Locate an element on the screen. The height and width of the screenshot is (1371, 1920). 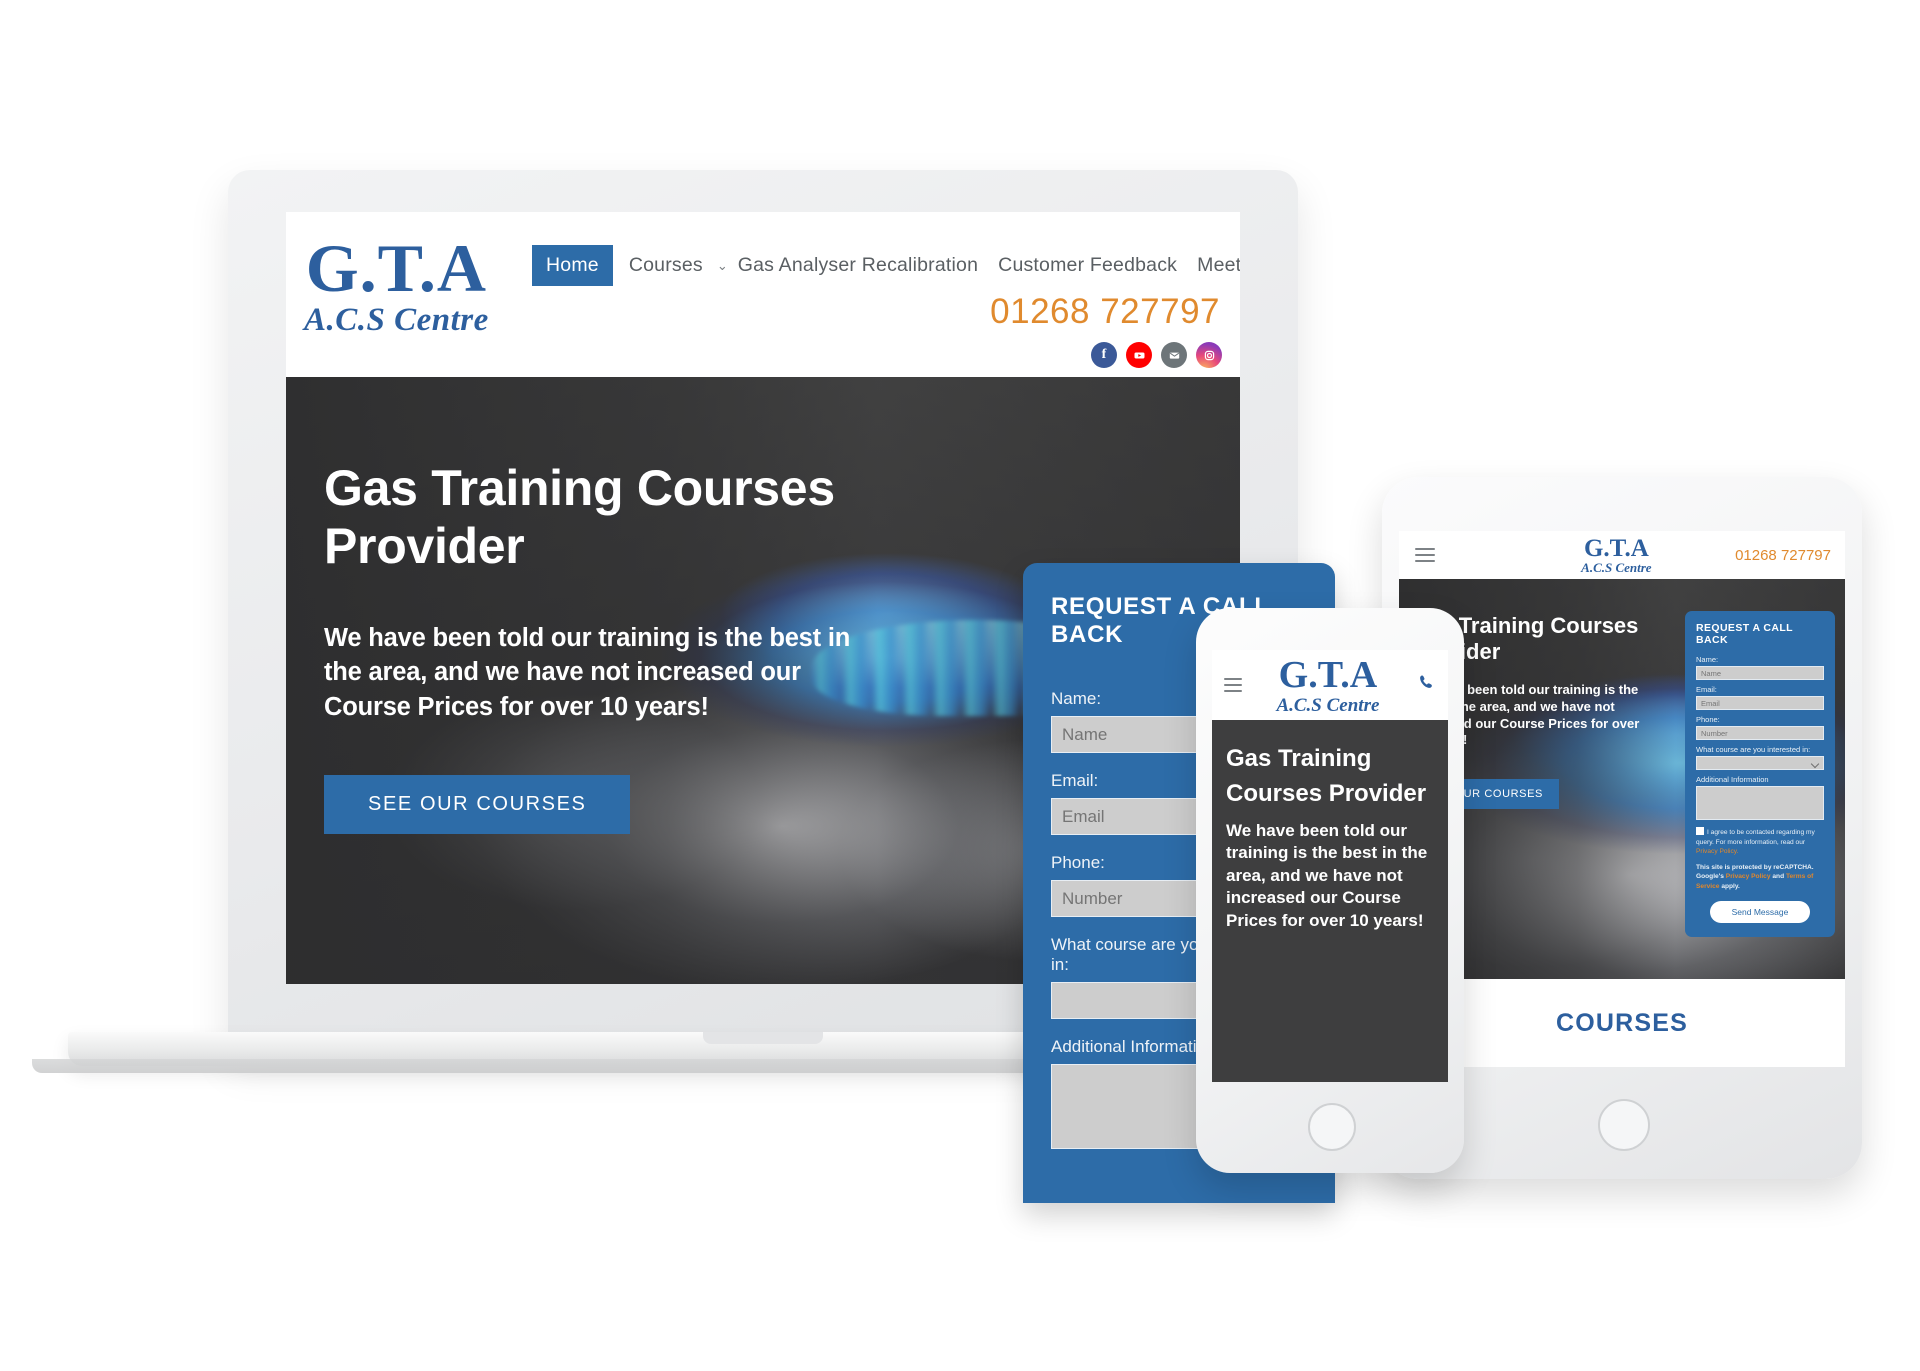
hamburger-icon is located at coordinates (1425, 555).